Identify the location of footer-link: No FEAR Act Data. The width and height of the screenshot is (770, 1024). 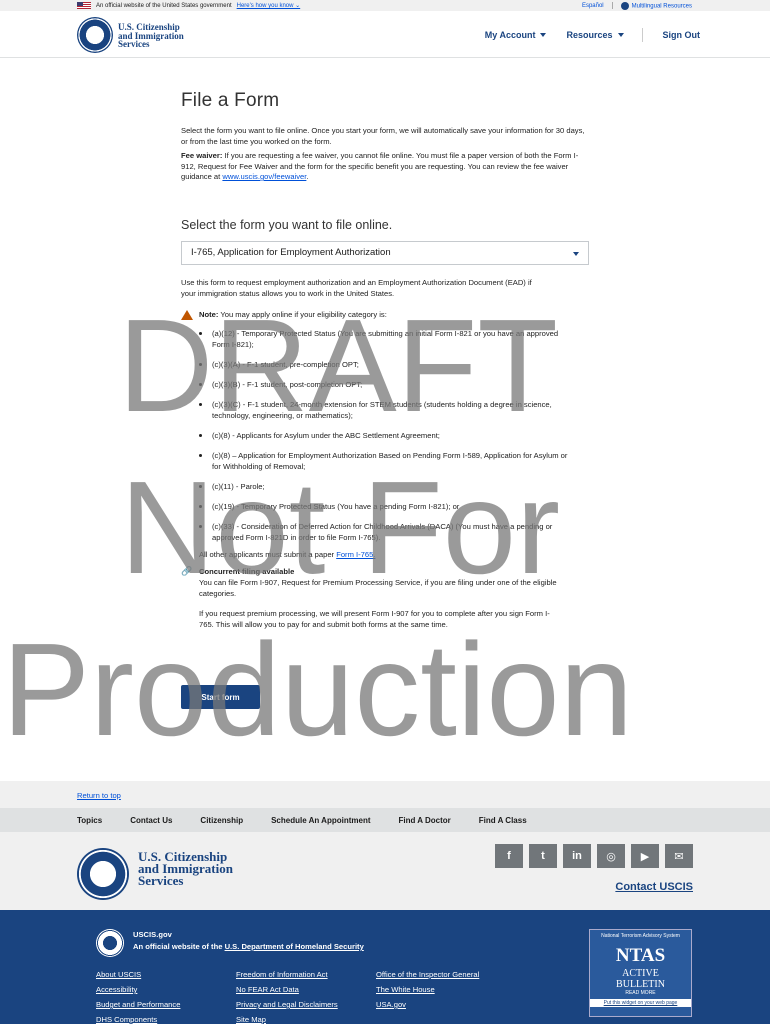
(306, 989).